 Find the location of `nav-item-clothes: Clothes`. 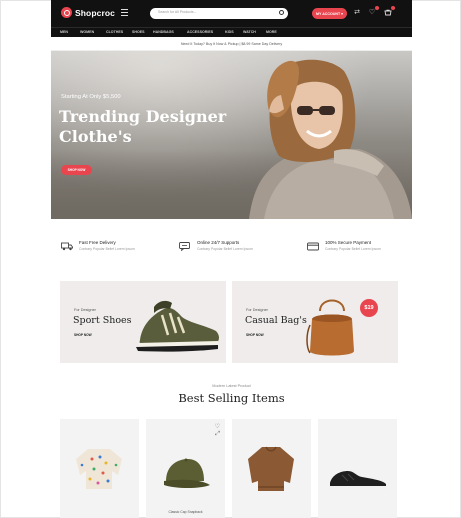

nav-item-clothes: Clothes is located at coordinates (114, 32).